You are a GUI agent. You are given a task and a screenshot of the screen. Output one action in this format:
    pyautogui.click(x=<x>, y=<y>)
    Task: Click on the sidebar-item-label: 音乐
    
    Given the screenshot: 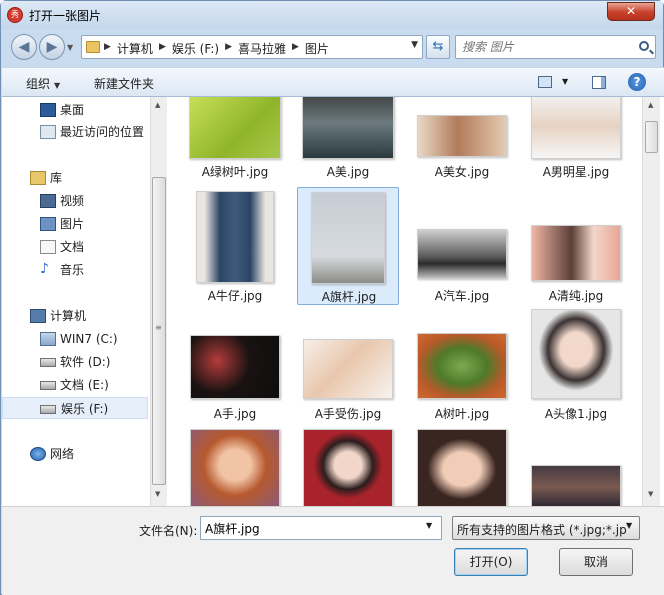 What is the action you would take?
    pyautogui.click(x=72, y=270)
    